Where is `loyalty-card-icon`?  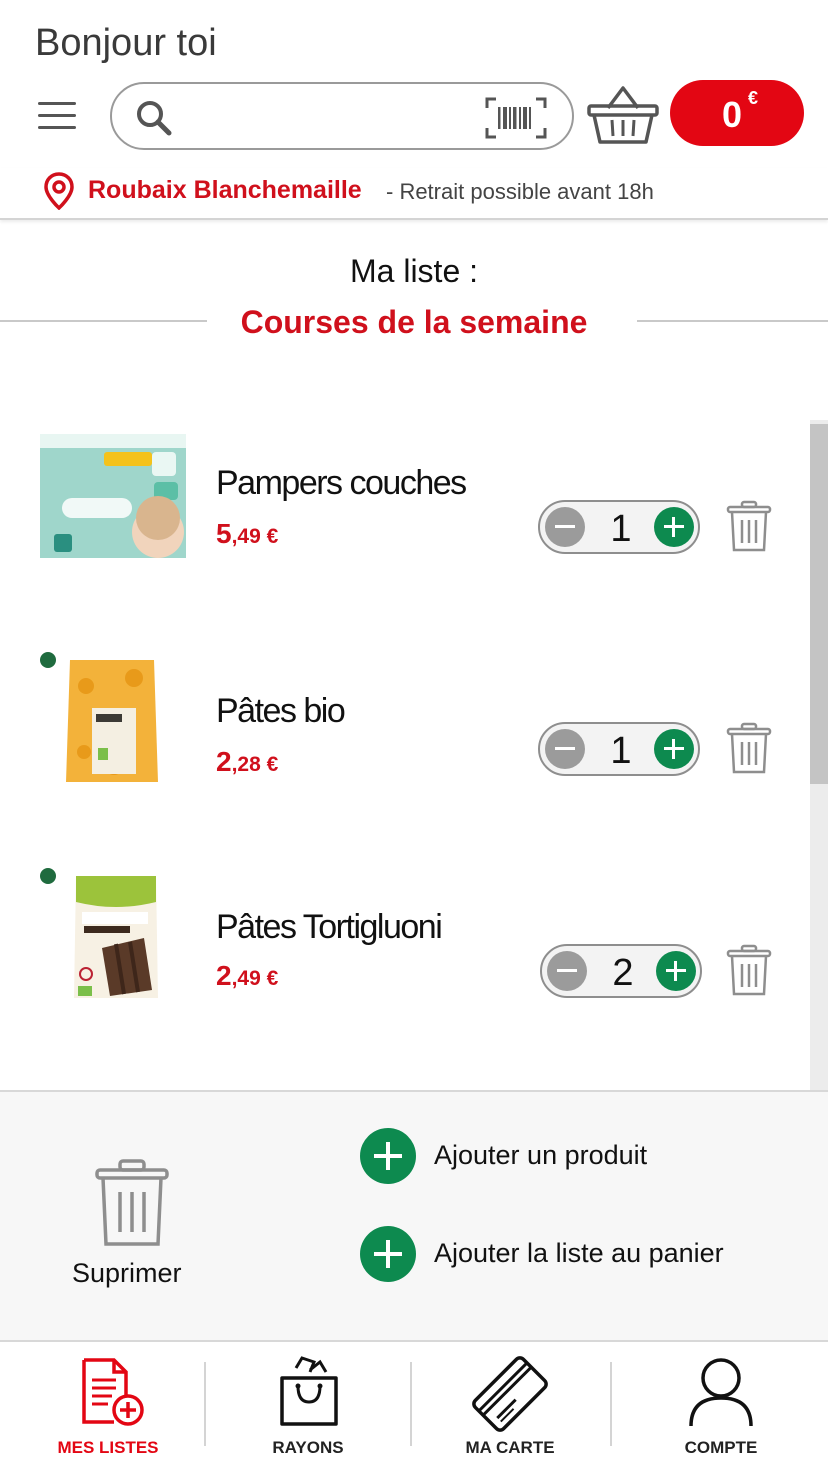 loyalty-card-icon is located at coordinates (510, 1394).